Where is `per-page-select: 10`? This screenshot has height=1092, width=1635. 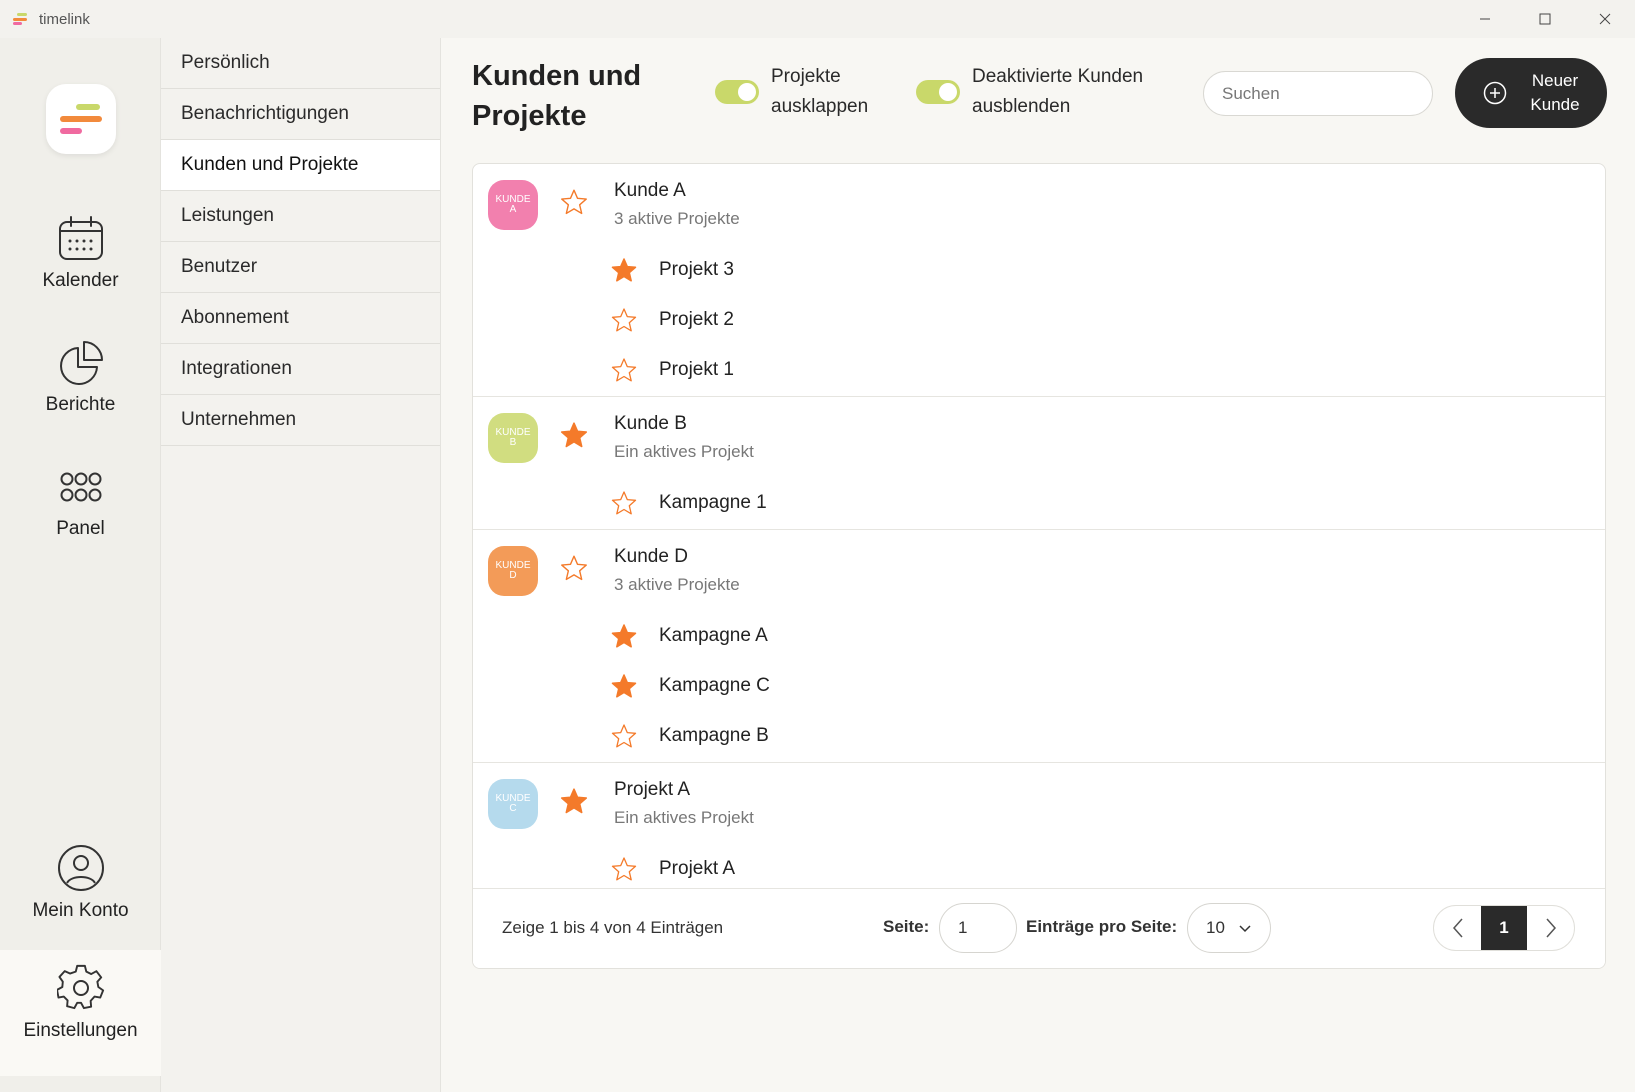 per-page-select: 10 is located at coordinates (1229, 928).